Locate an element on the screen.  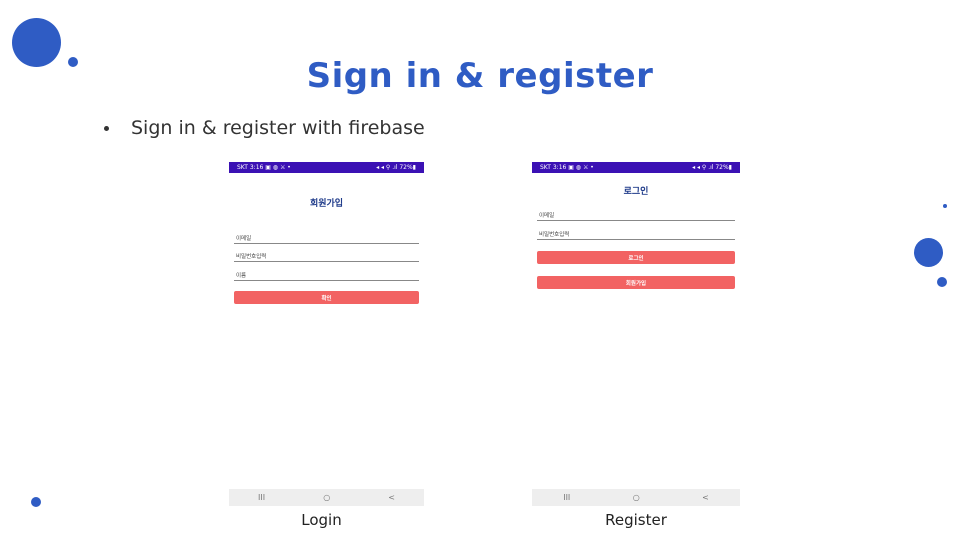
login-button: 로그인 is located at coordinates (636, 257).